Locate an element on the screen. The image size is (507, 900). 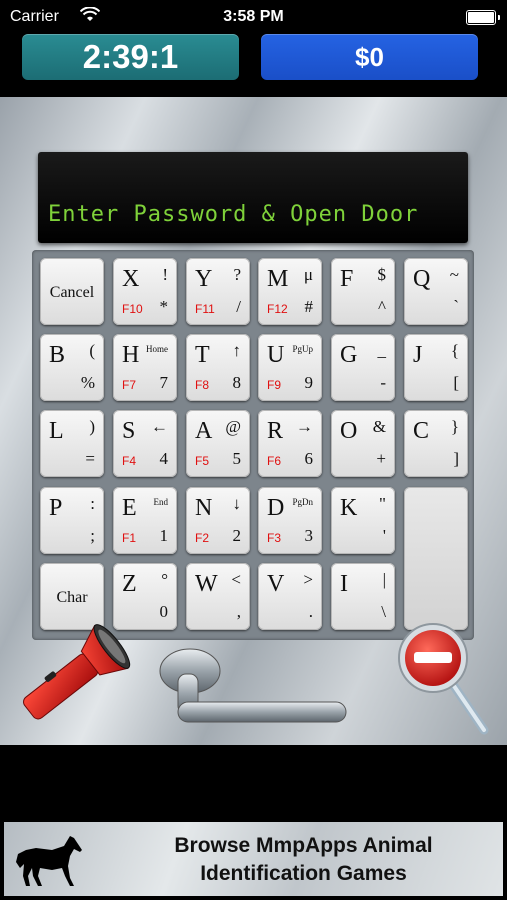
key-letter: N is located at coordinates (204, 508).